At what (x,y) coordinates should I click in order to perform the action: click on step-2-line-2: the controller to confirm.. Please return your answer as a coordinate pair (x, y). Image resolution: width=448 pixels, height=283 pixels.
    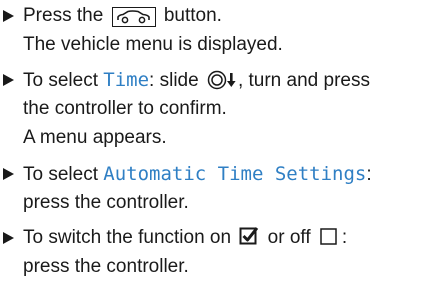
    Looking at the image, I should click on (125, 108).